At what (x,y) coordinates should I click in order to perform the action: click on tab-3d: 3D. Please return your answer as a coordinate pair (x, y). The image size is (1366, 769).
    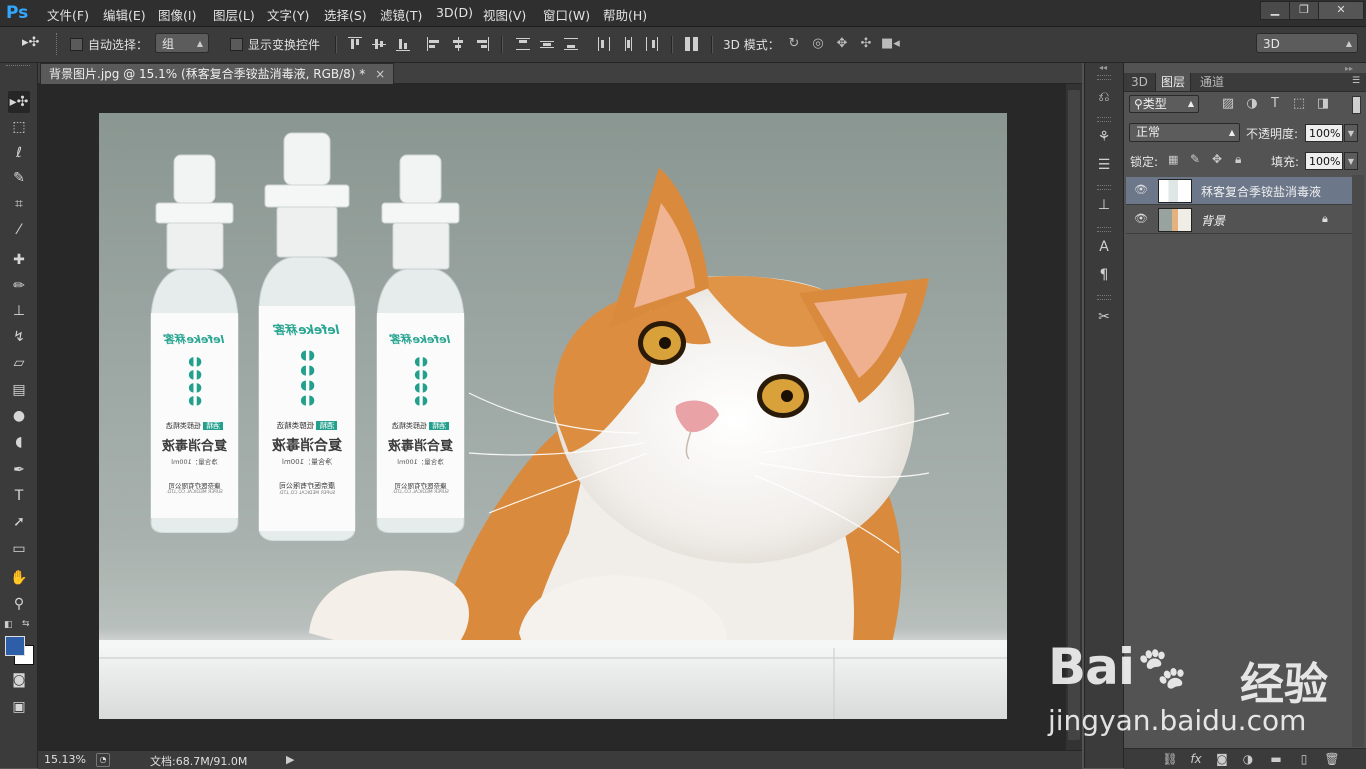
    Looking at the image, I should click on (1139, 82).